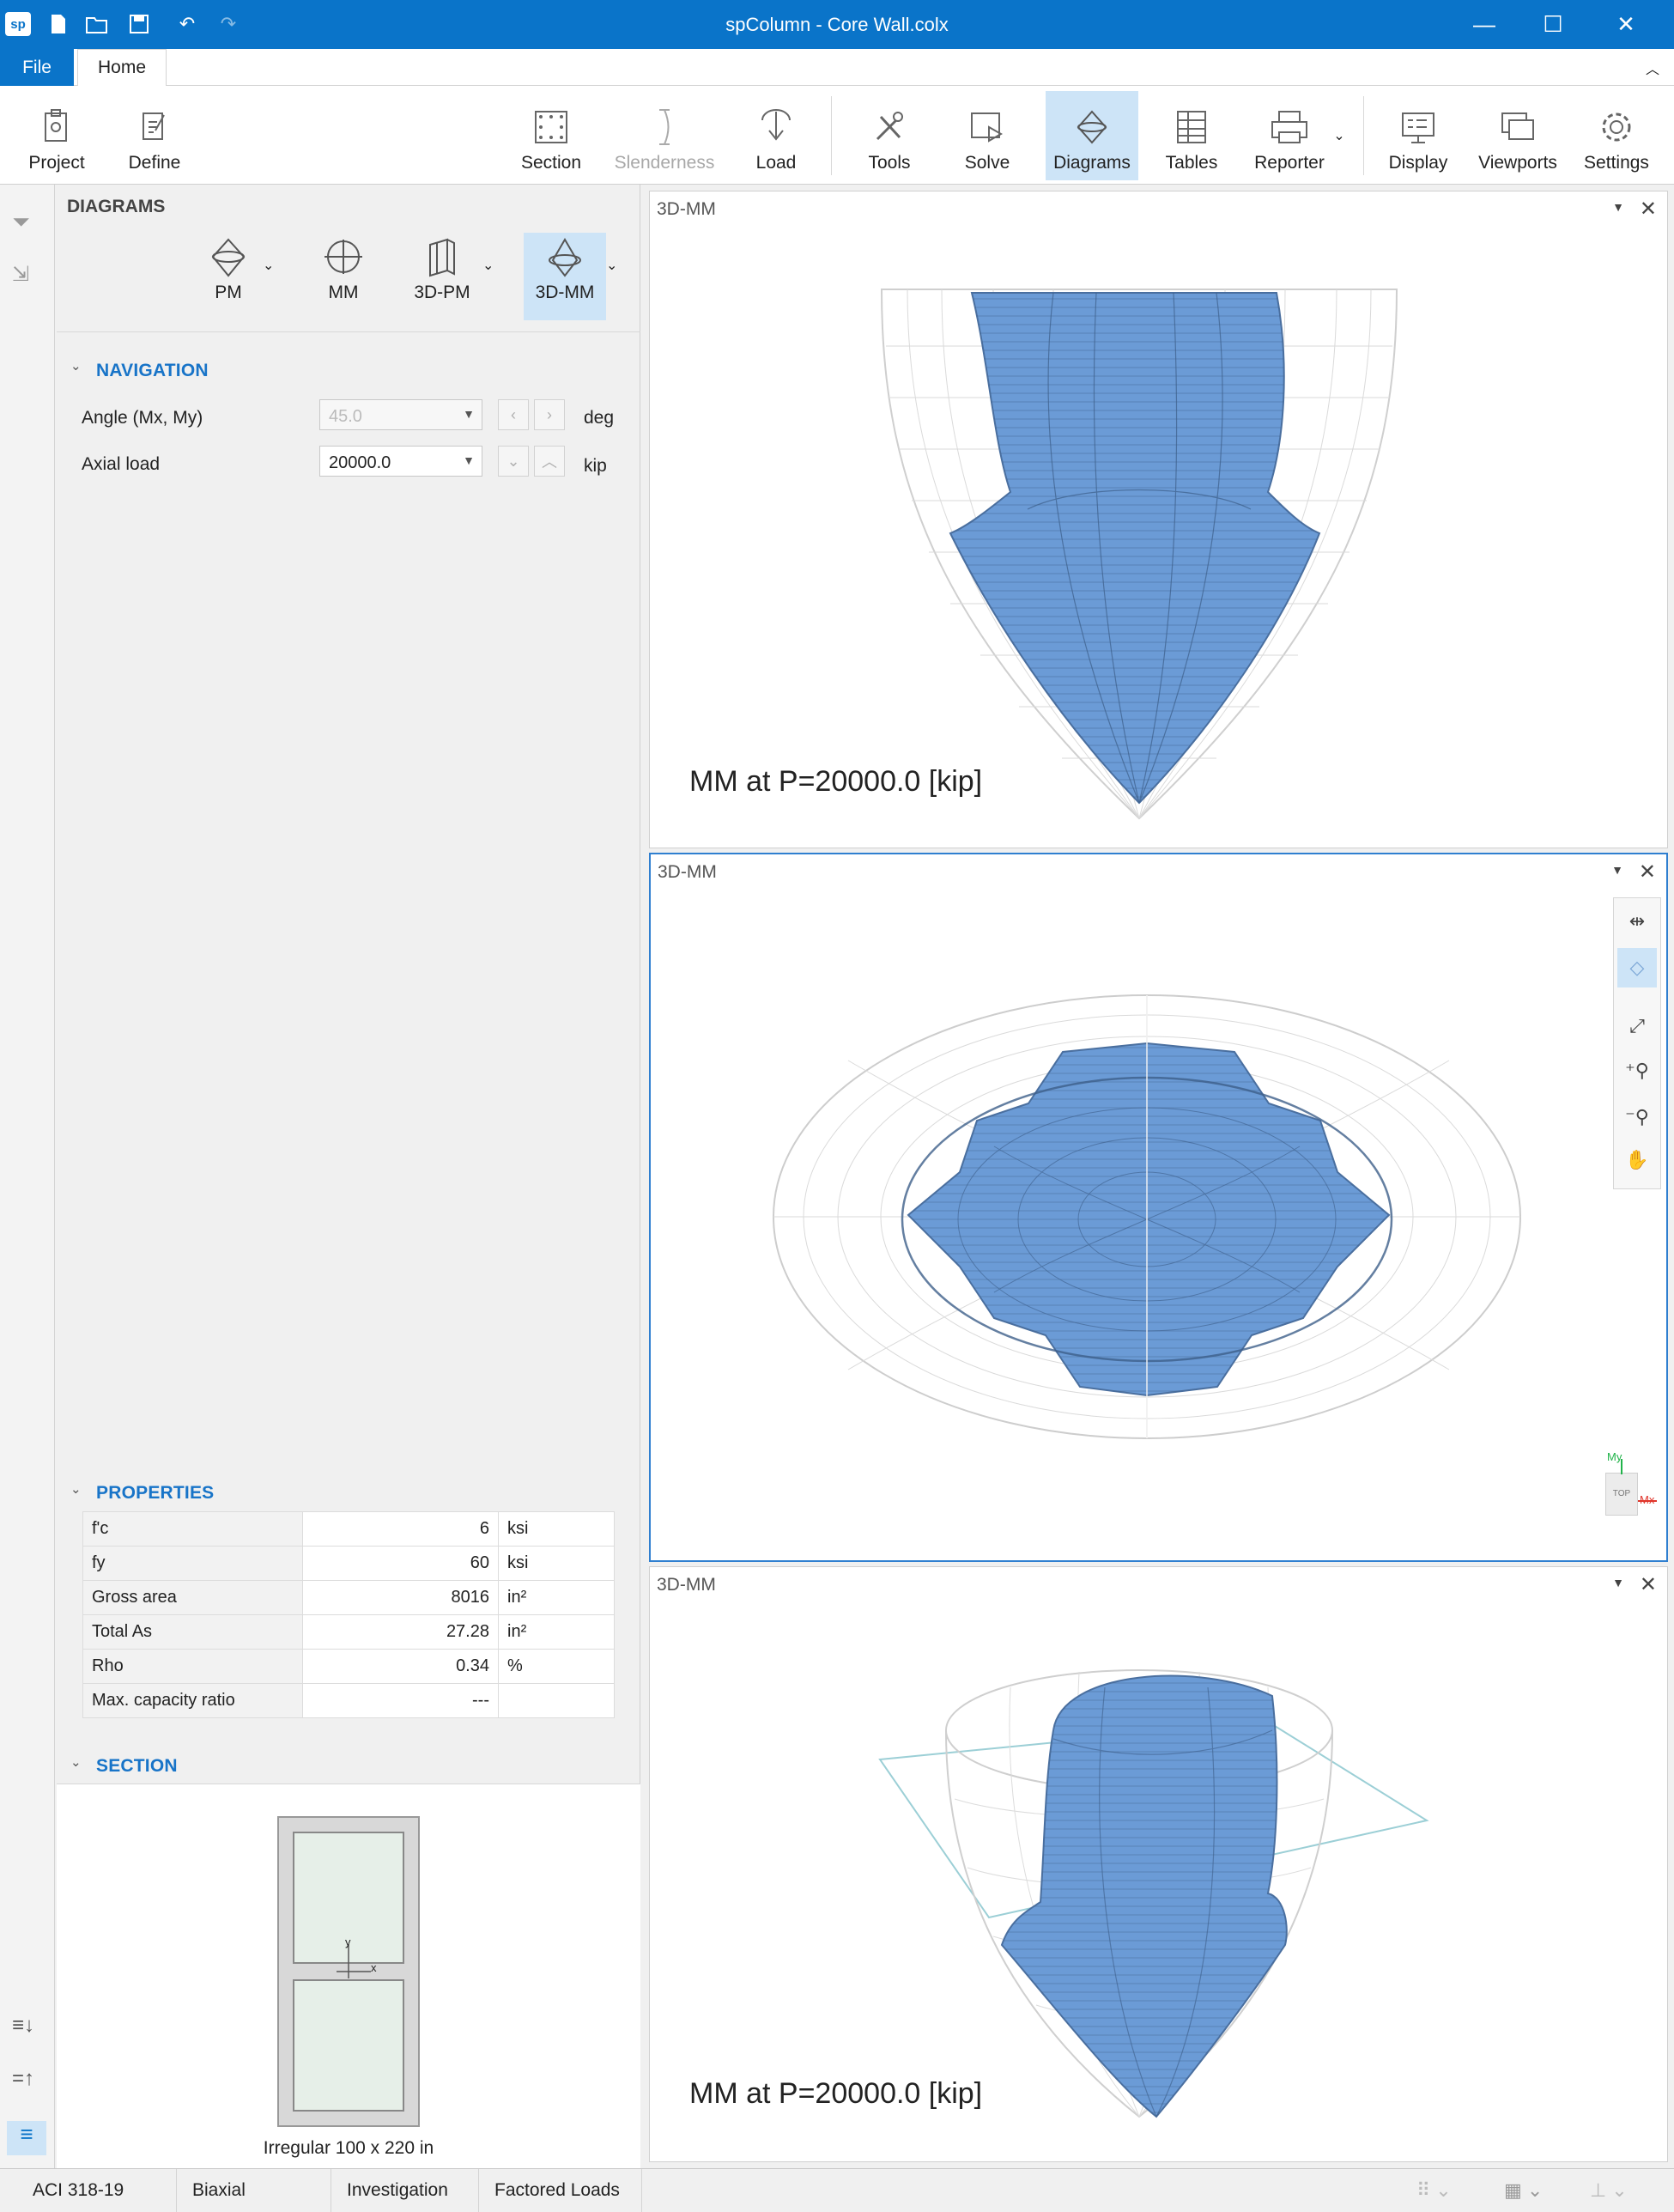  I want to click on window-title: spColumn - Core Wall.colx, so click(837, 24).